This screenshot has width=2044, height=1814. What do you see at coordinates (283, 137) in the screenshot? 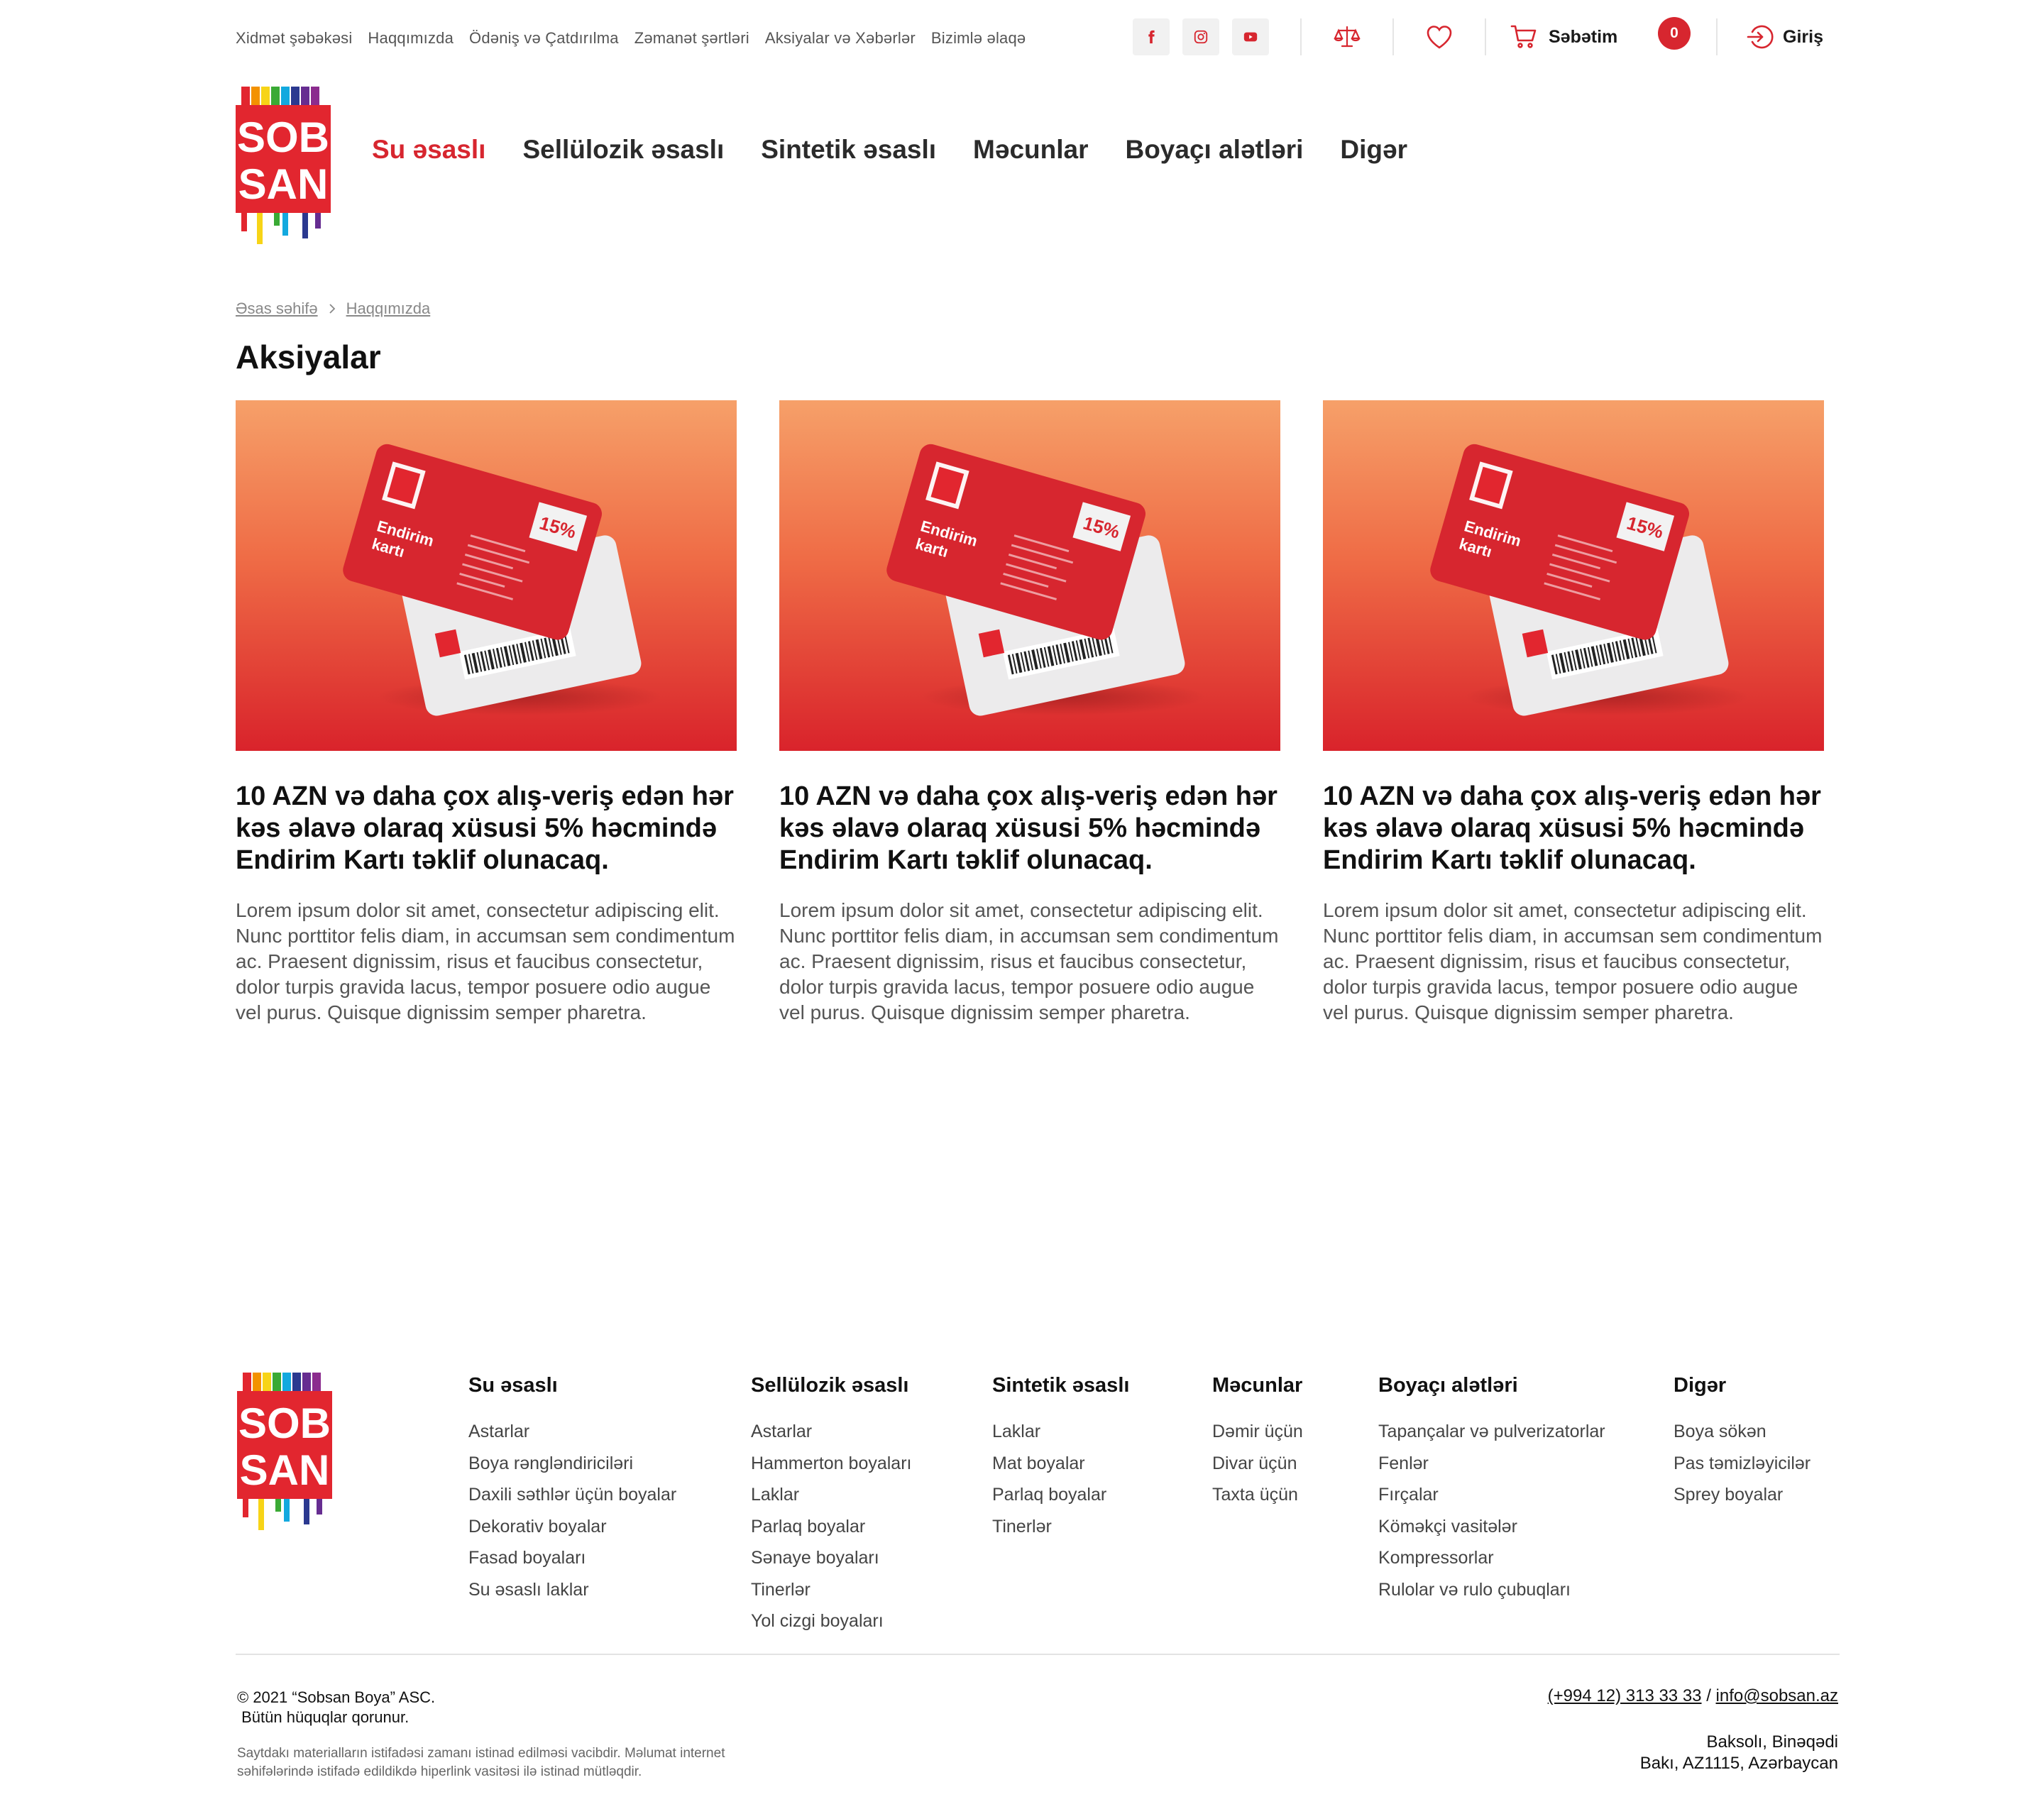
I see `logo-text-top: SOB` at bounding box center [283, 137].